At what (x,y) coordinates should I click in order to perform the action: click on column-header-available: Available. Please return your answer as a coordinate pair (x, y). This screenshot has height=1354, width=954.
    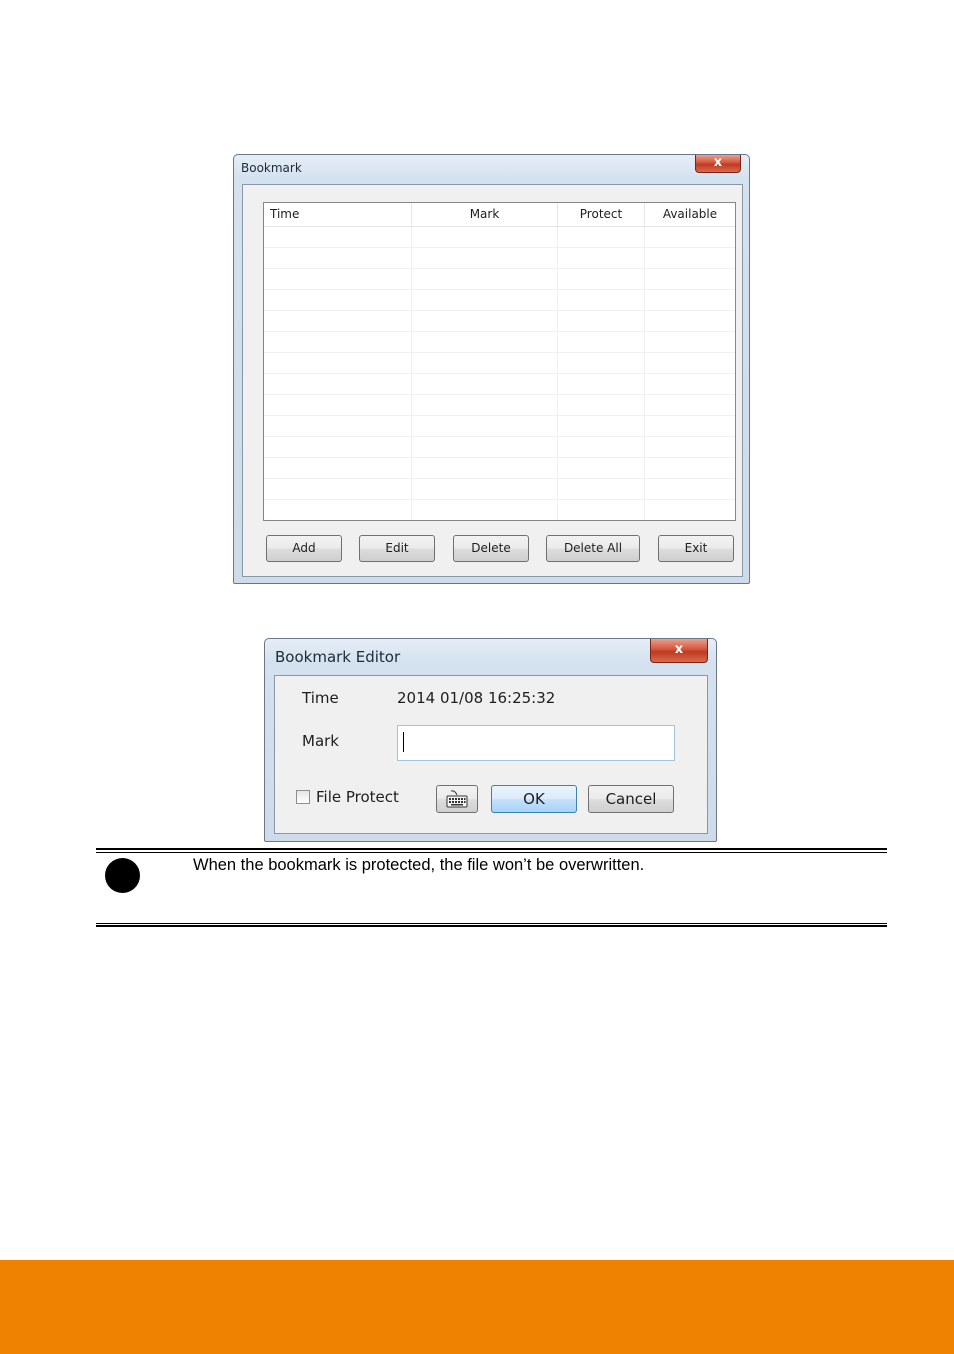
    Looking at the image, I should click on (690, 214).